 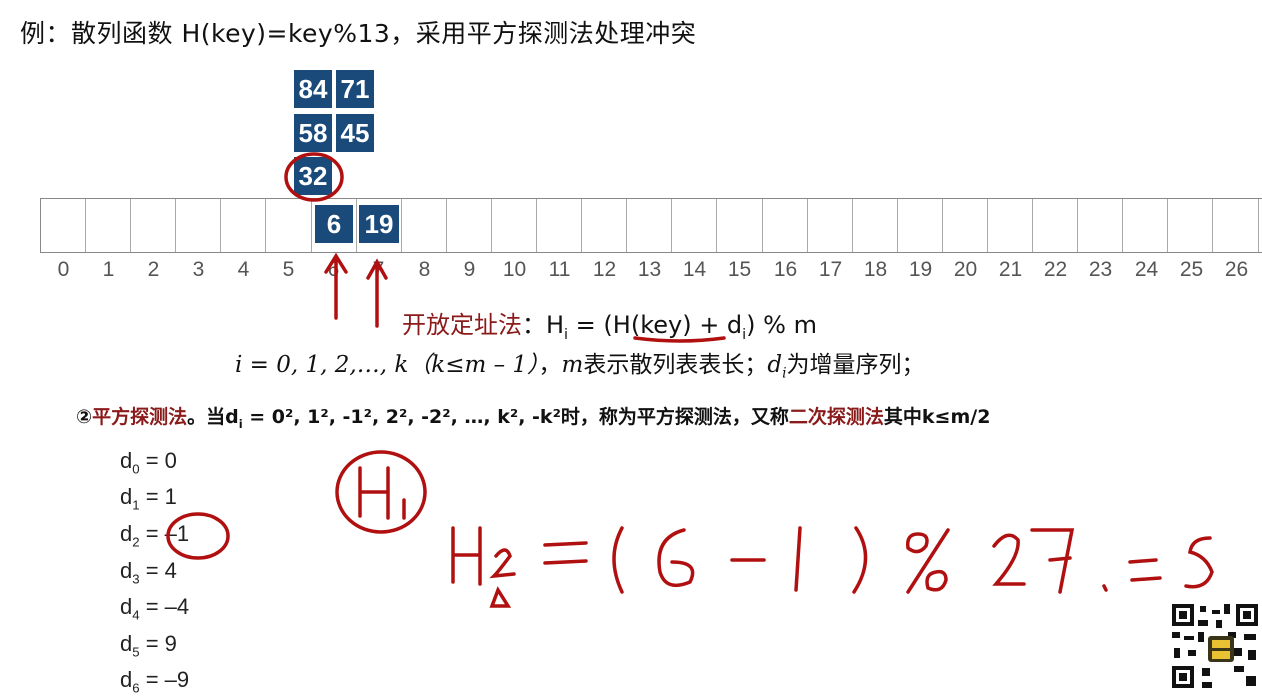 I want to click on qr-code, so click(x=1215, y=646).